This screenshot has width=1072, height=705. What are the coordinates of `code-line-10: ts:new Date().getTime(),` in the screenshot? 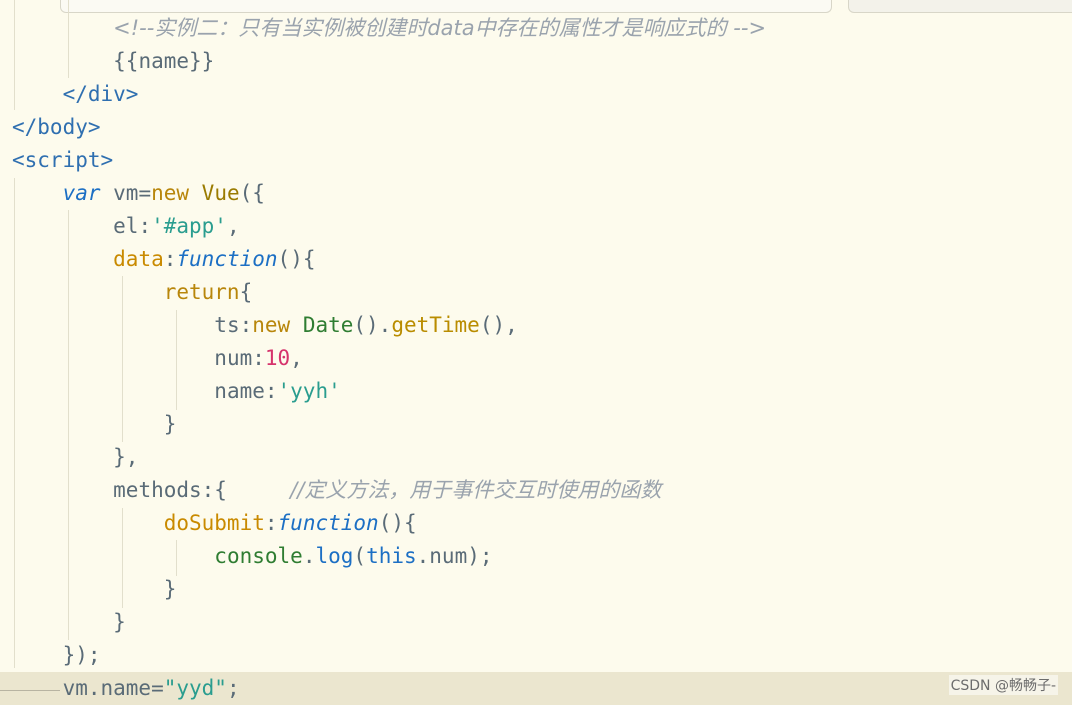 It's located at (265, 325).